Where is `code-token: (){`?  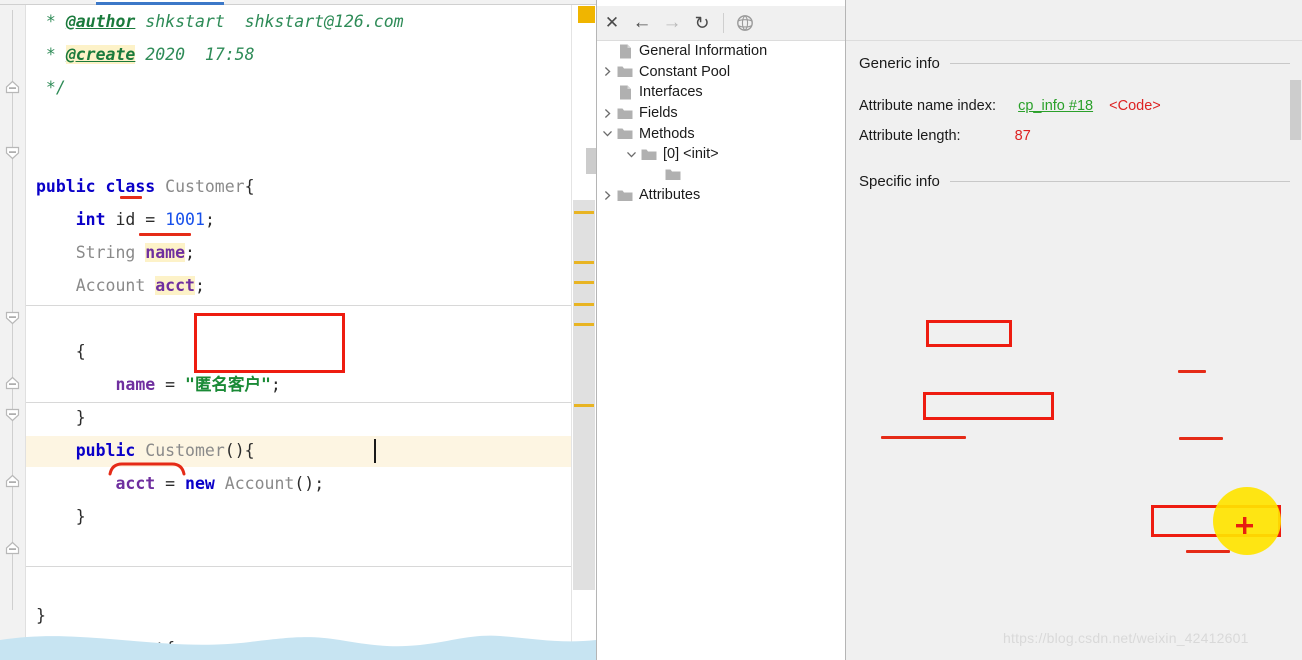 code-token: (){ is located at coordinates (239, 450).